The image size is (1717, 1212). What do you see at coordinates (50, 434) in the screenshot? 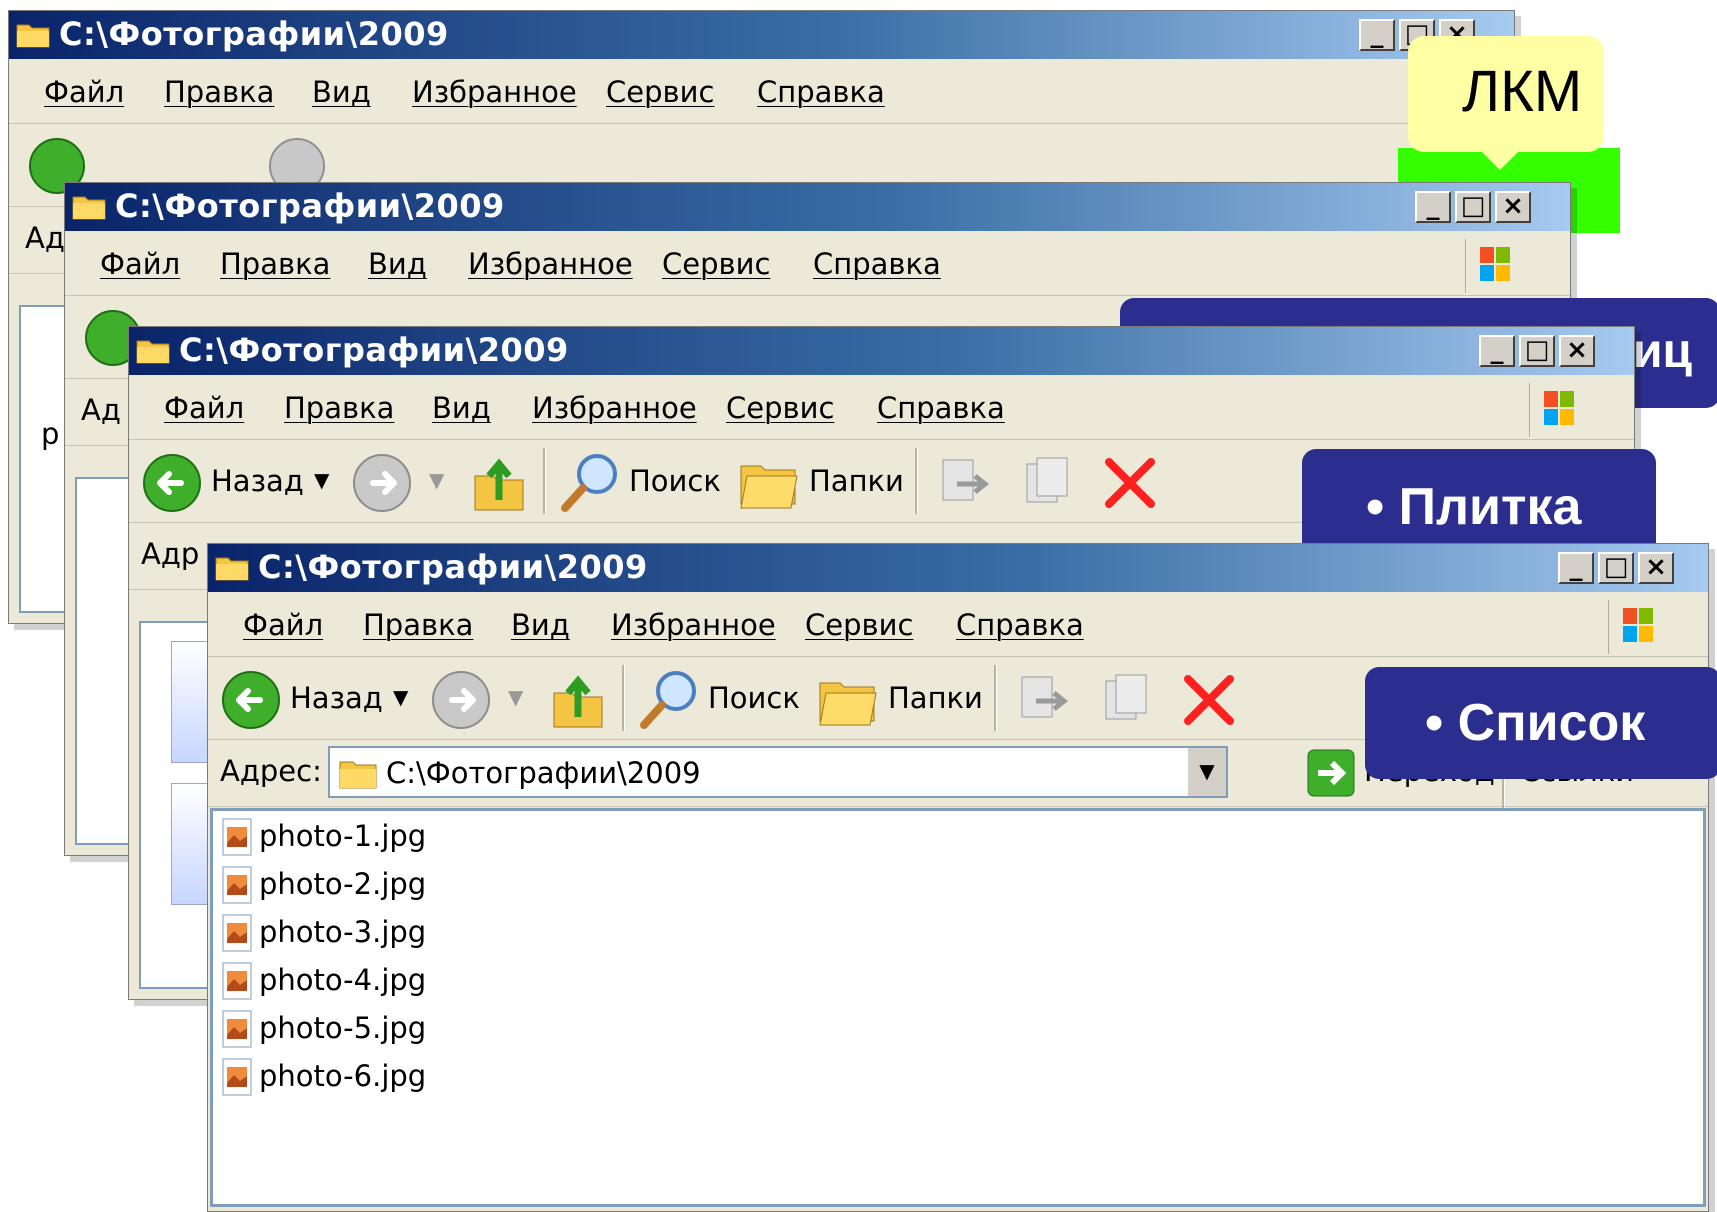
I see `partial-text: р` at bounding box center [50, 434].